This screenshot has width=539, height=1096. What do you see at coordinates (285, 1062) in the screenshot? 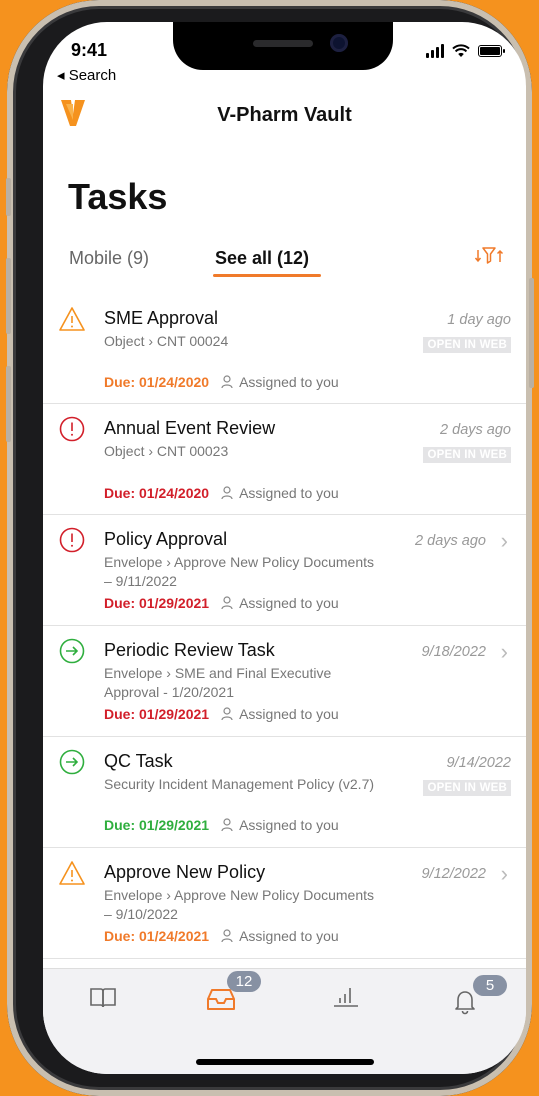
I see `home-indicator` at bounding box center [285, 1062].